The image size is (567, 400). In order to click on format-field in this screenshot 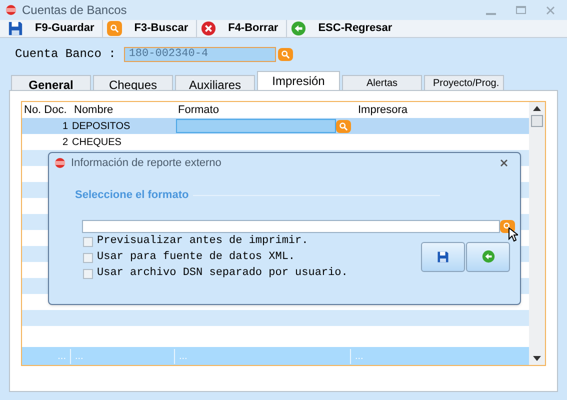, I will do `click(291, 226)`.